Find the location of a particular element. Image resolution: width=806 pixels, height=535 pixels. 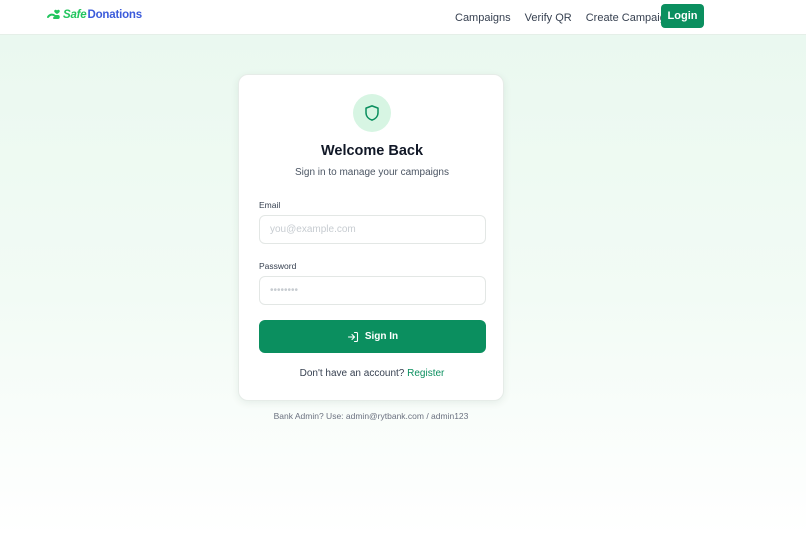

password-label: Password is located at coordinates (278, 266).